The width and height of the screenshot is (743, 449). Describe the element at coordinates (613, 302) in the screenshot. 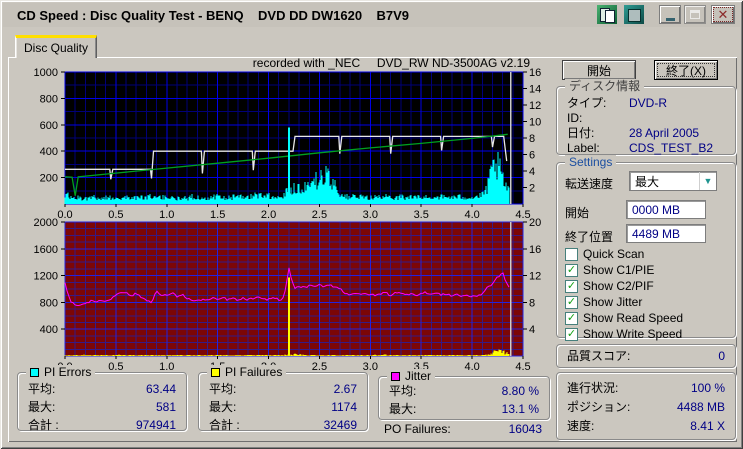

I see `checkbox-label: Show Jitter` at that location.